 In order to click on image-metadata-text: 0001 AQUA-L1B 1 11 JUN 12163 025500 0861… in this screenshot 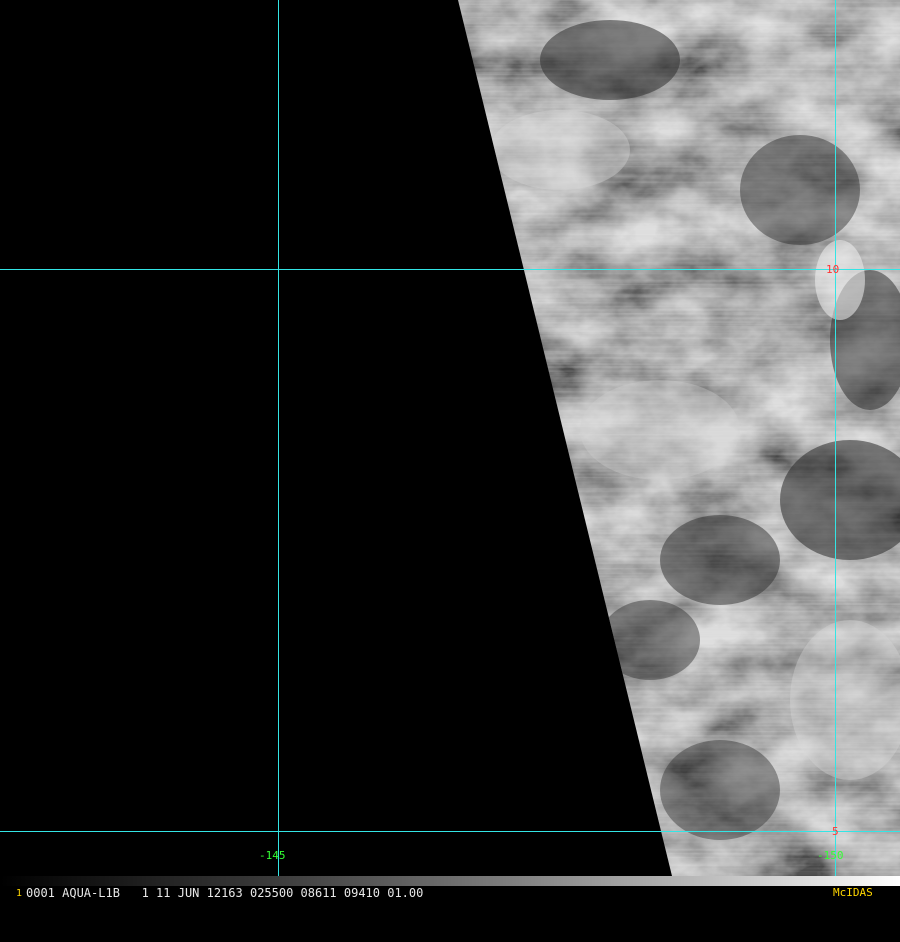, I will do `click(225, 893)`.